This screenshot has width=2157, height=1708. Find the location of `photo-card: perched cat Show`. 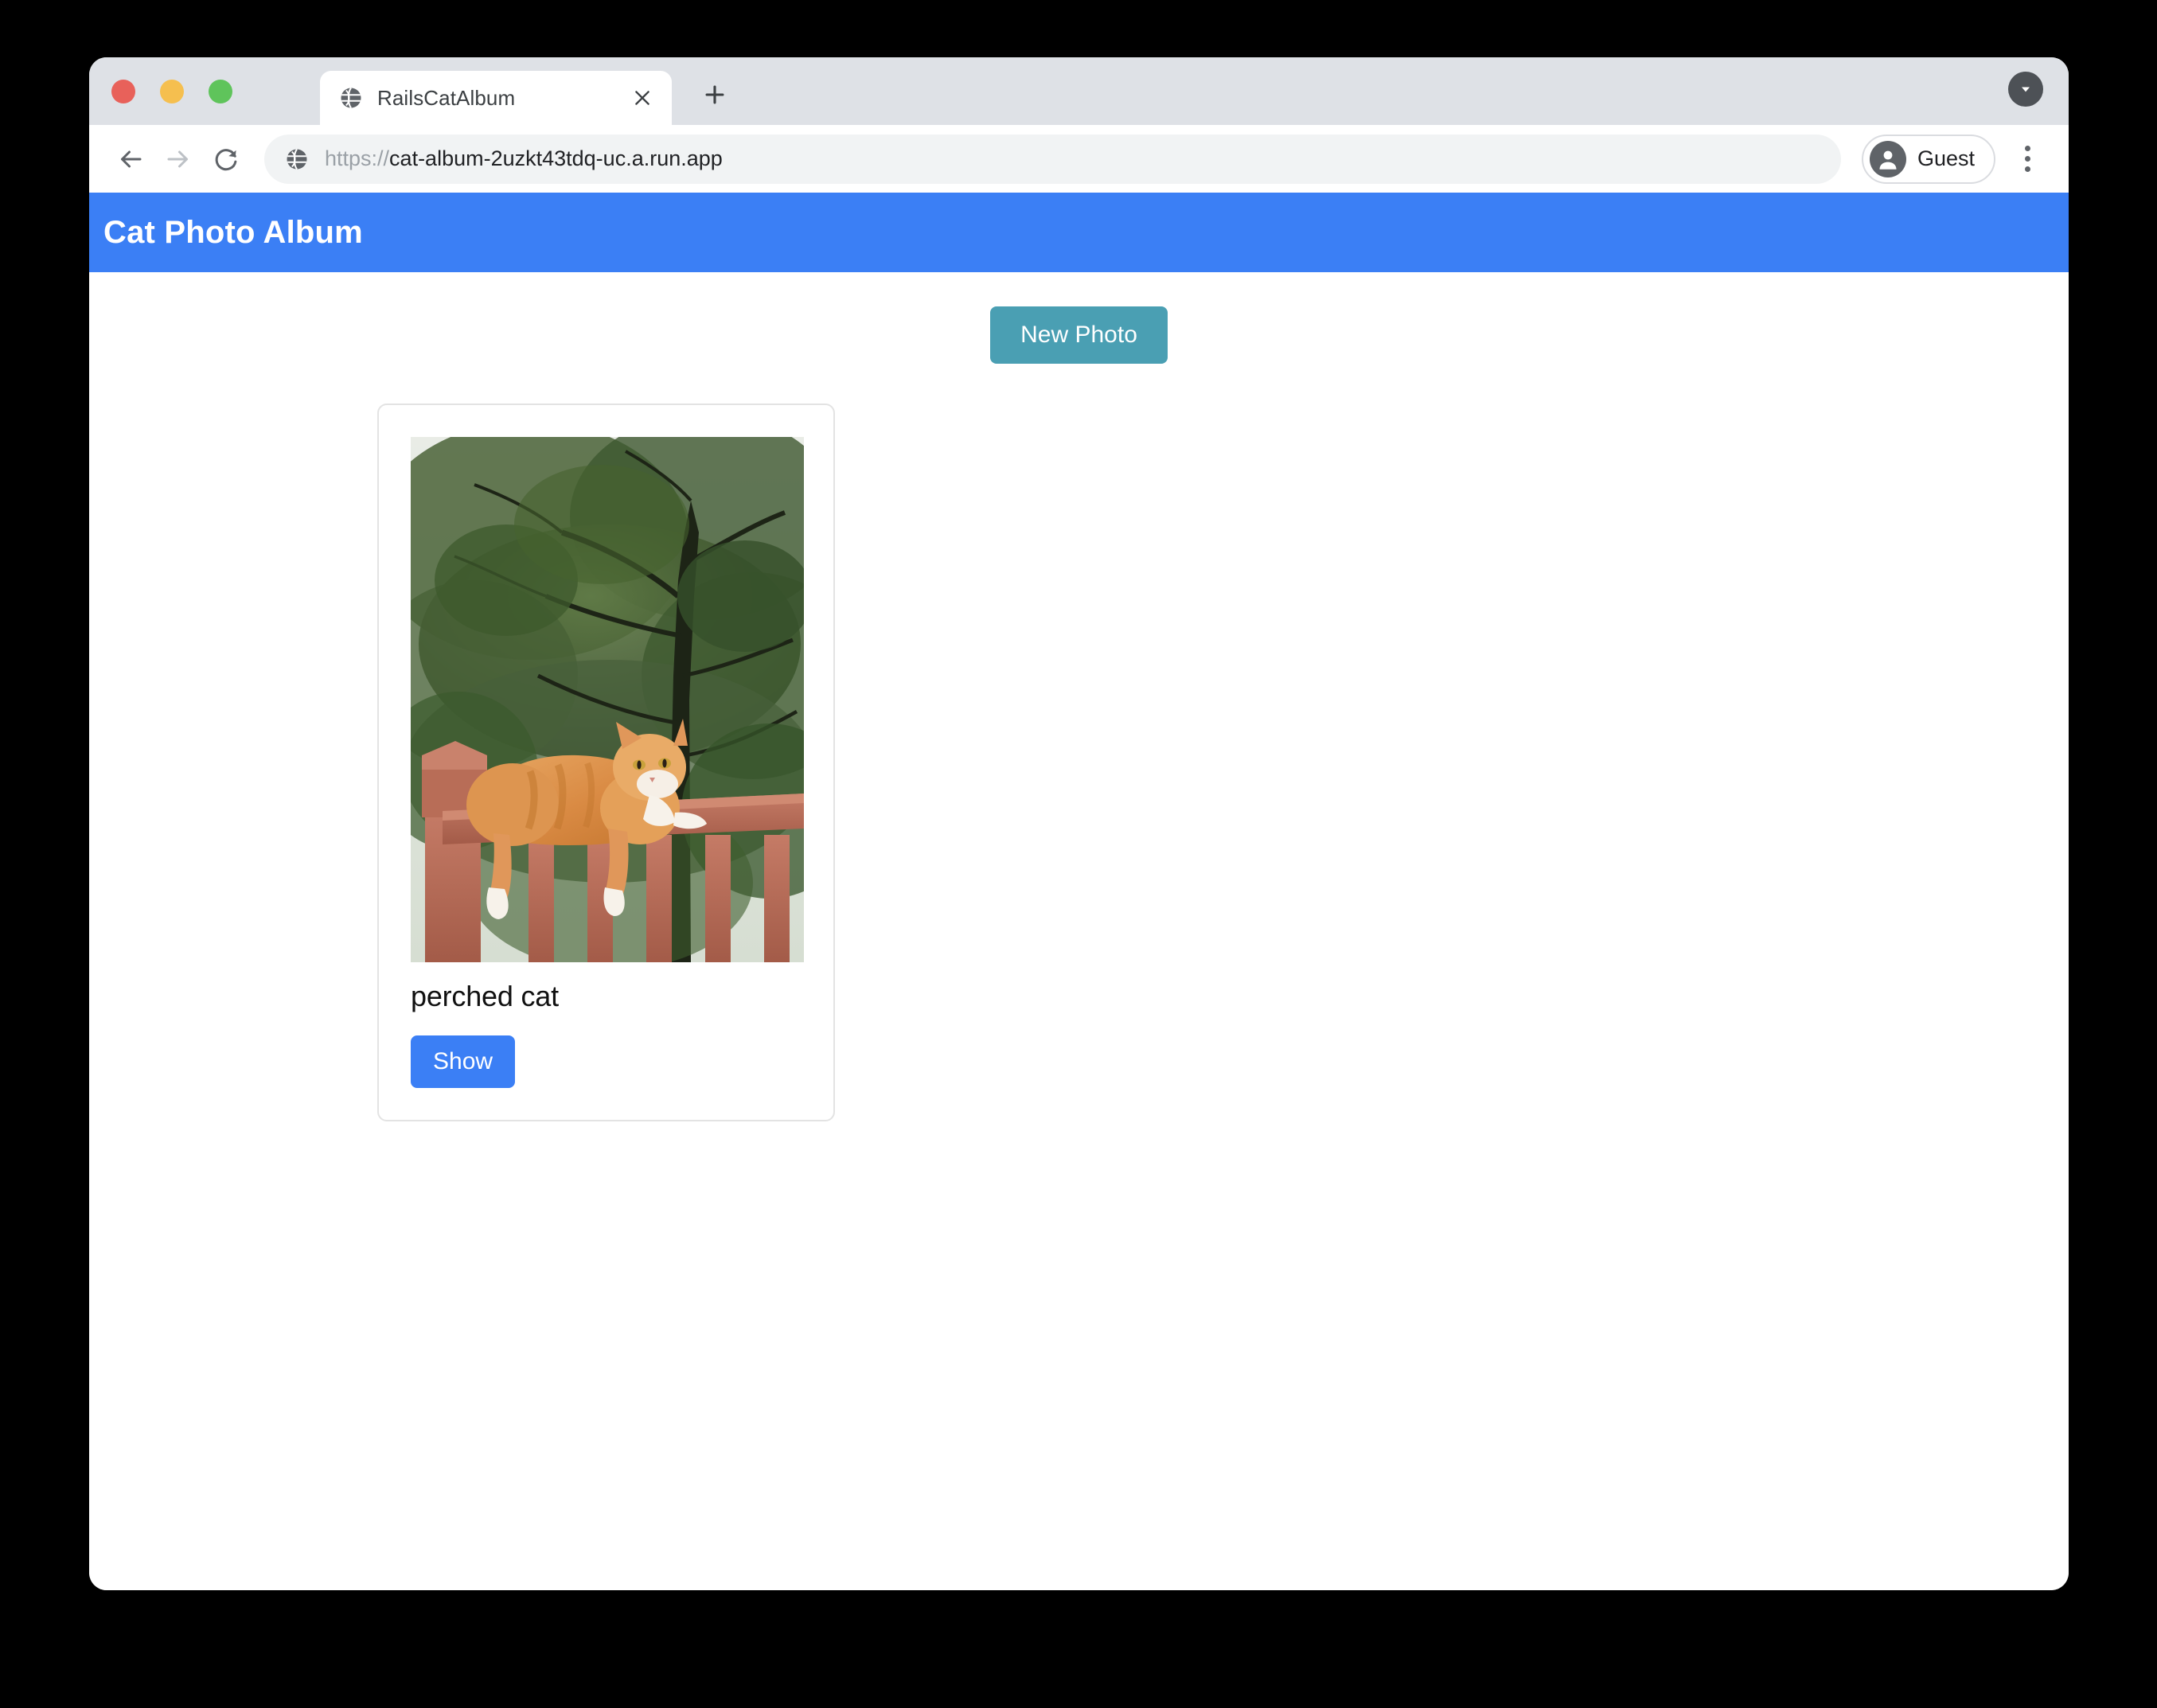

photo-card: perched cat Show is located at coordinates (606, 762).